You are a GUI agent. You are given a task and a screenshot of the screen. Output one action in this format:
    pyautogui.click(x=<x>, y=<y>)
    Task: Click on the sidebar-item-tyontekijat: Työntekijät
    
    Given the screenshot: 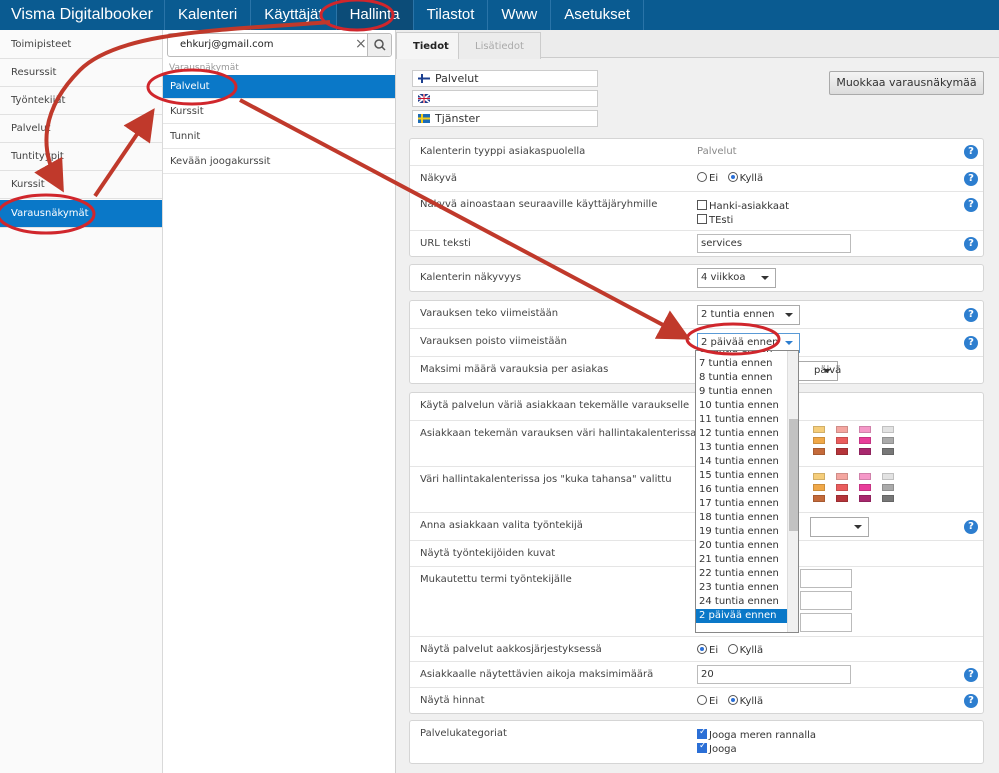 What is the action you would take?
    pyautogui.click(x=81, y=101)
    